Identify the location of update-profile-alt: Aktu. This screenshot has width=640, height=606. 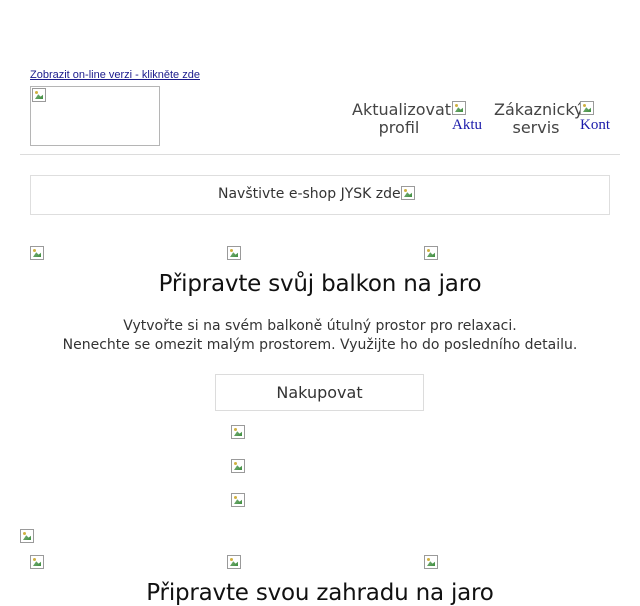
(467, 125).